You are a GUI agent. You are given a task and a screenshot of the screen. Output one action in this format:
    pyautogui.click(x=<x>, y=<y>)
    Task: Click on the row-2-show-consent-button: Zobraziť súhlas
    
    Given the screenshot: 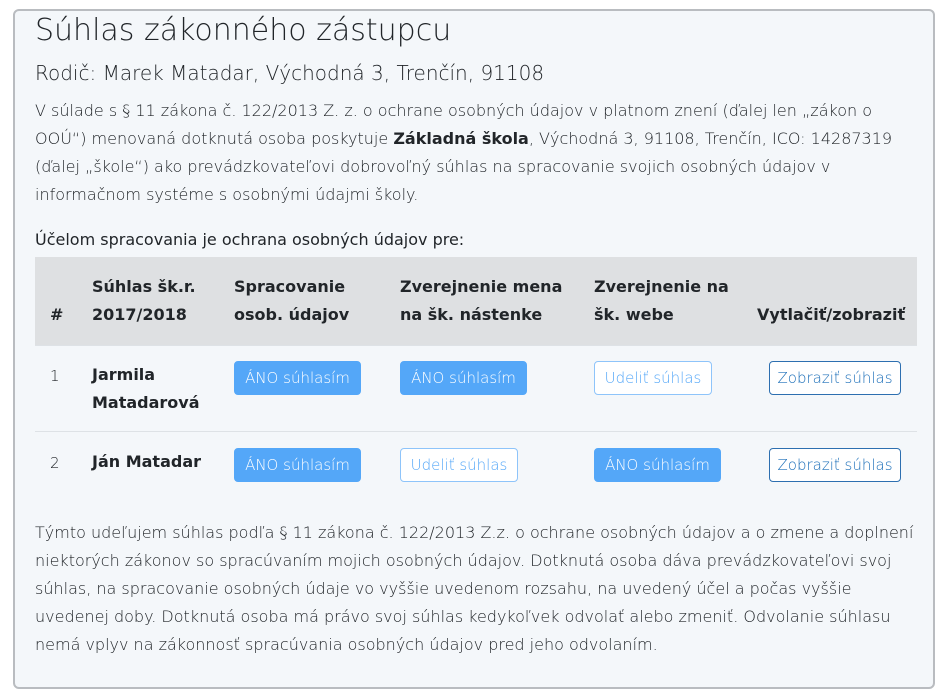 What is the action you would take?
    pyautogui.click(x=835, y=465)
    